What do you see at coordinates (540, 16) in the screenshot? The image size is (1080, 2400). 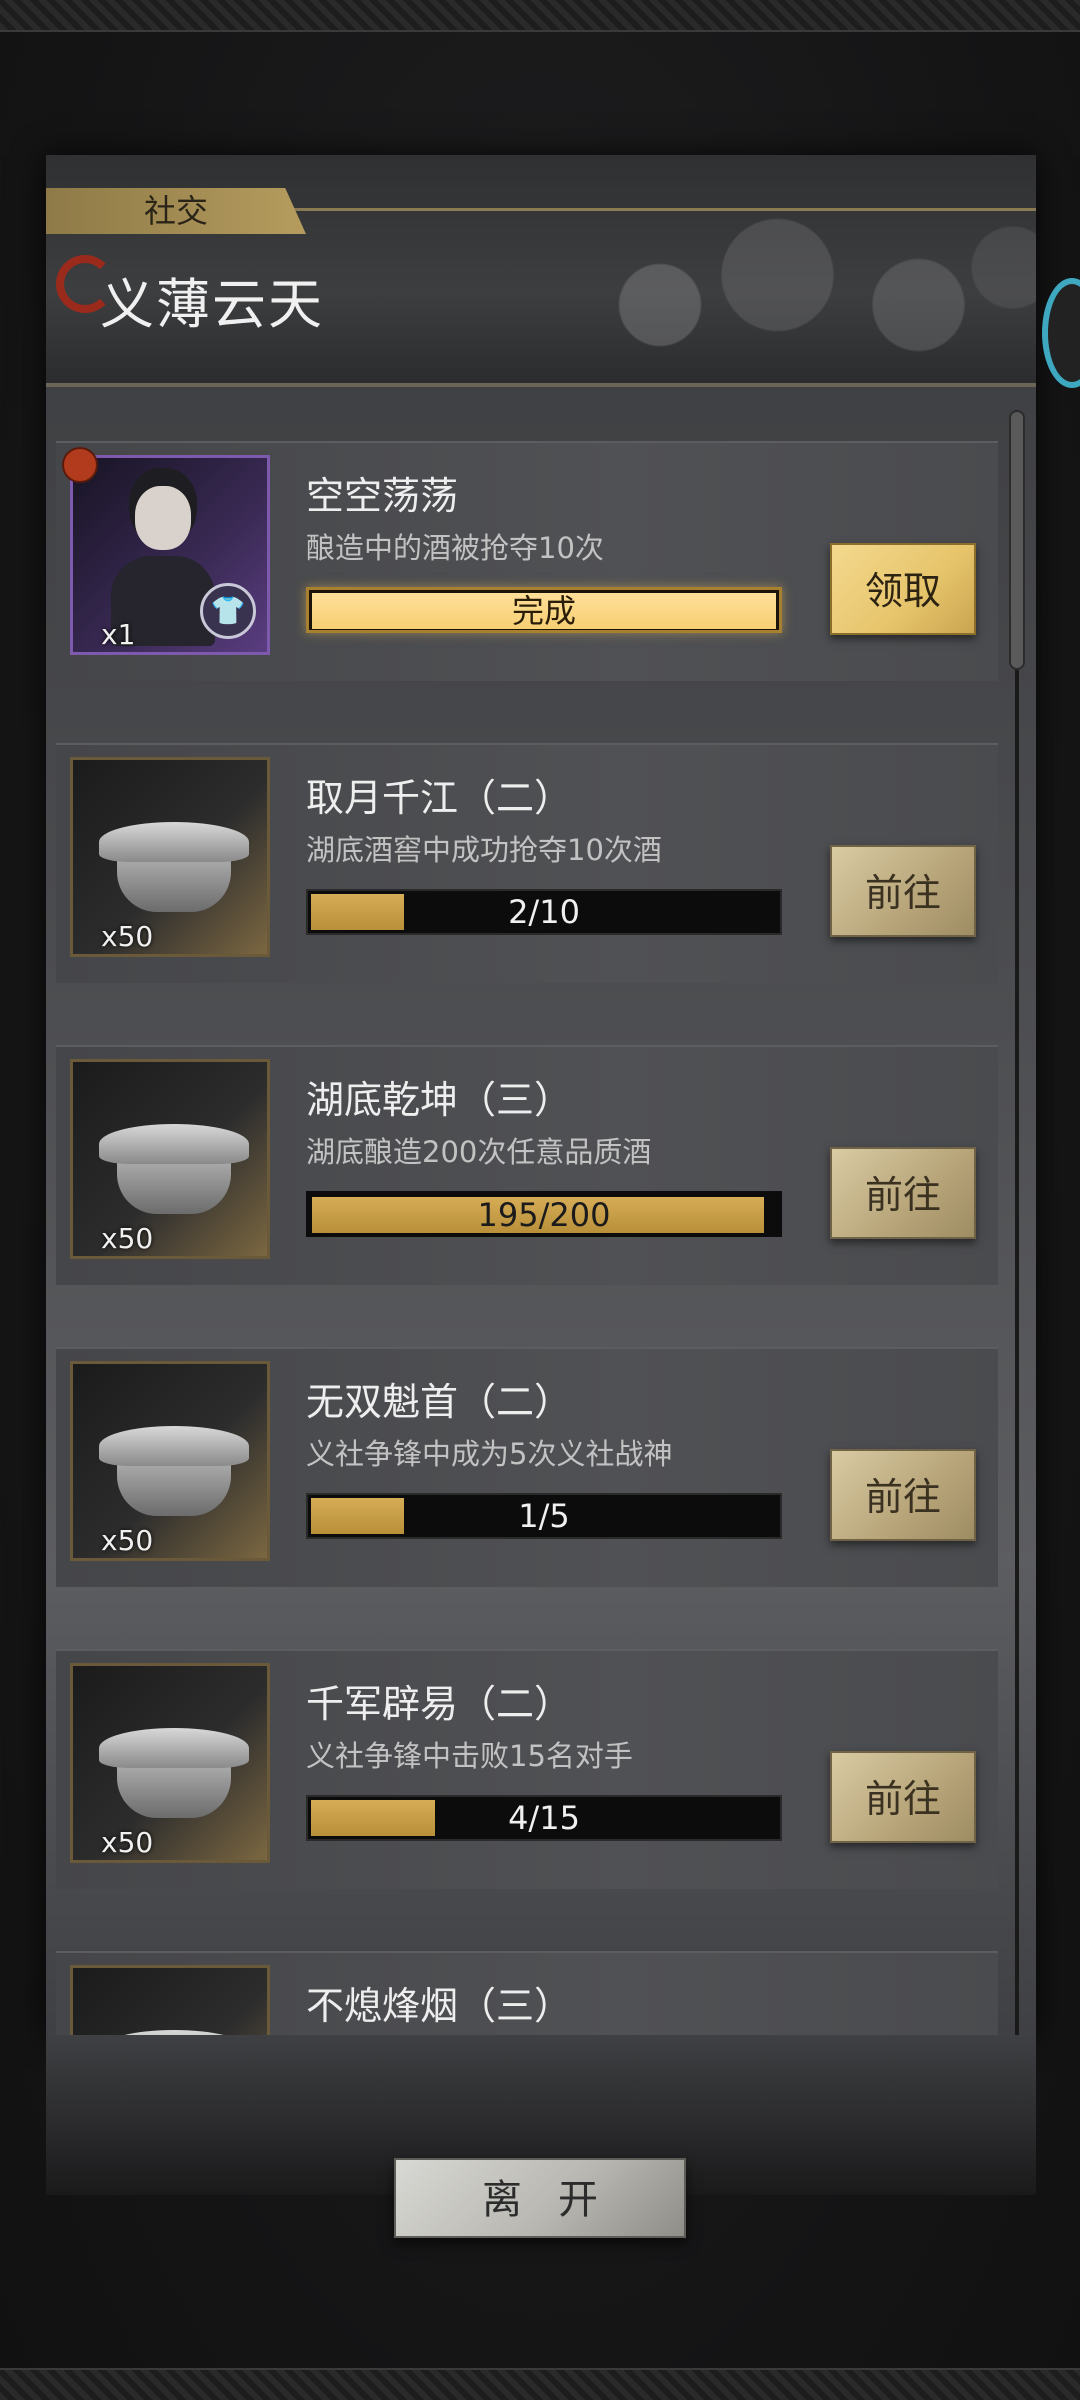 I see `top-border` at bounding box center [540, 16].